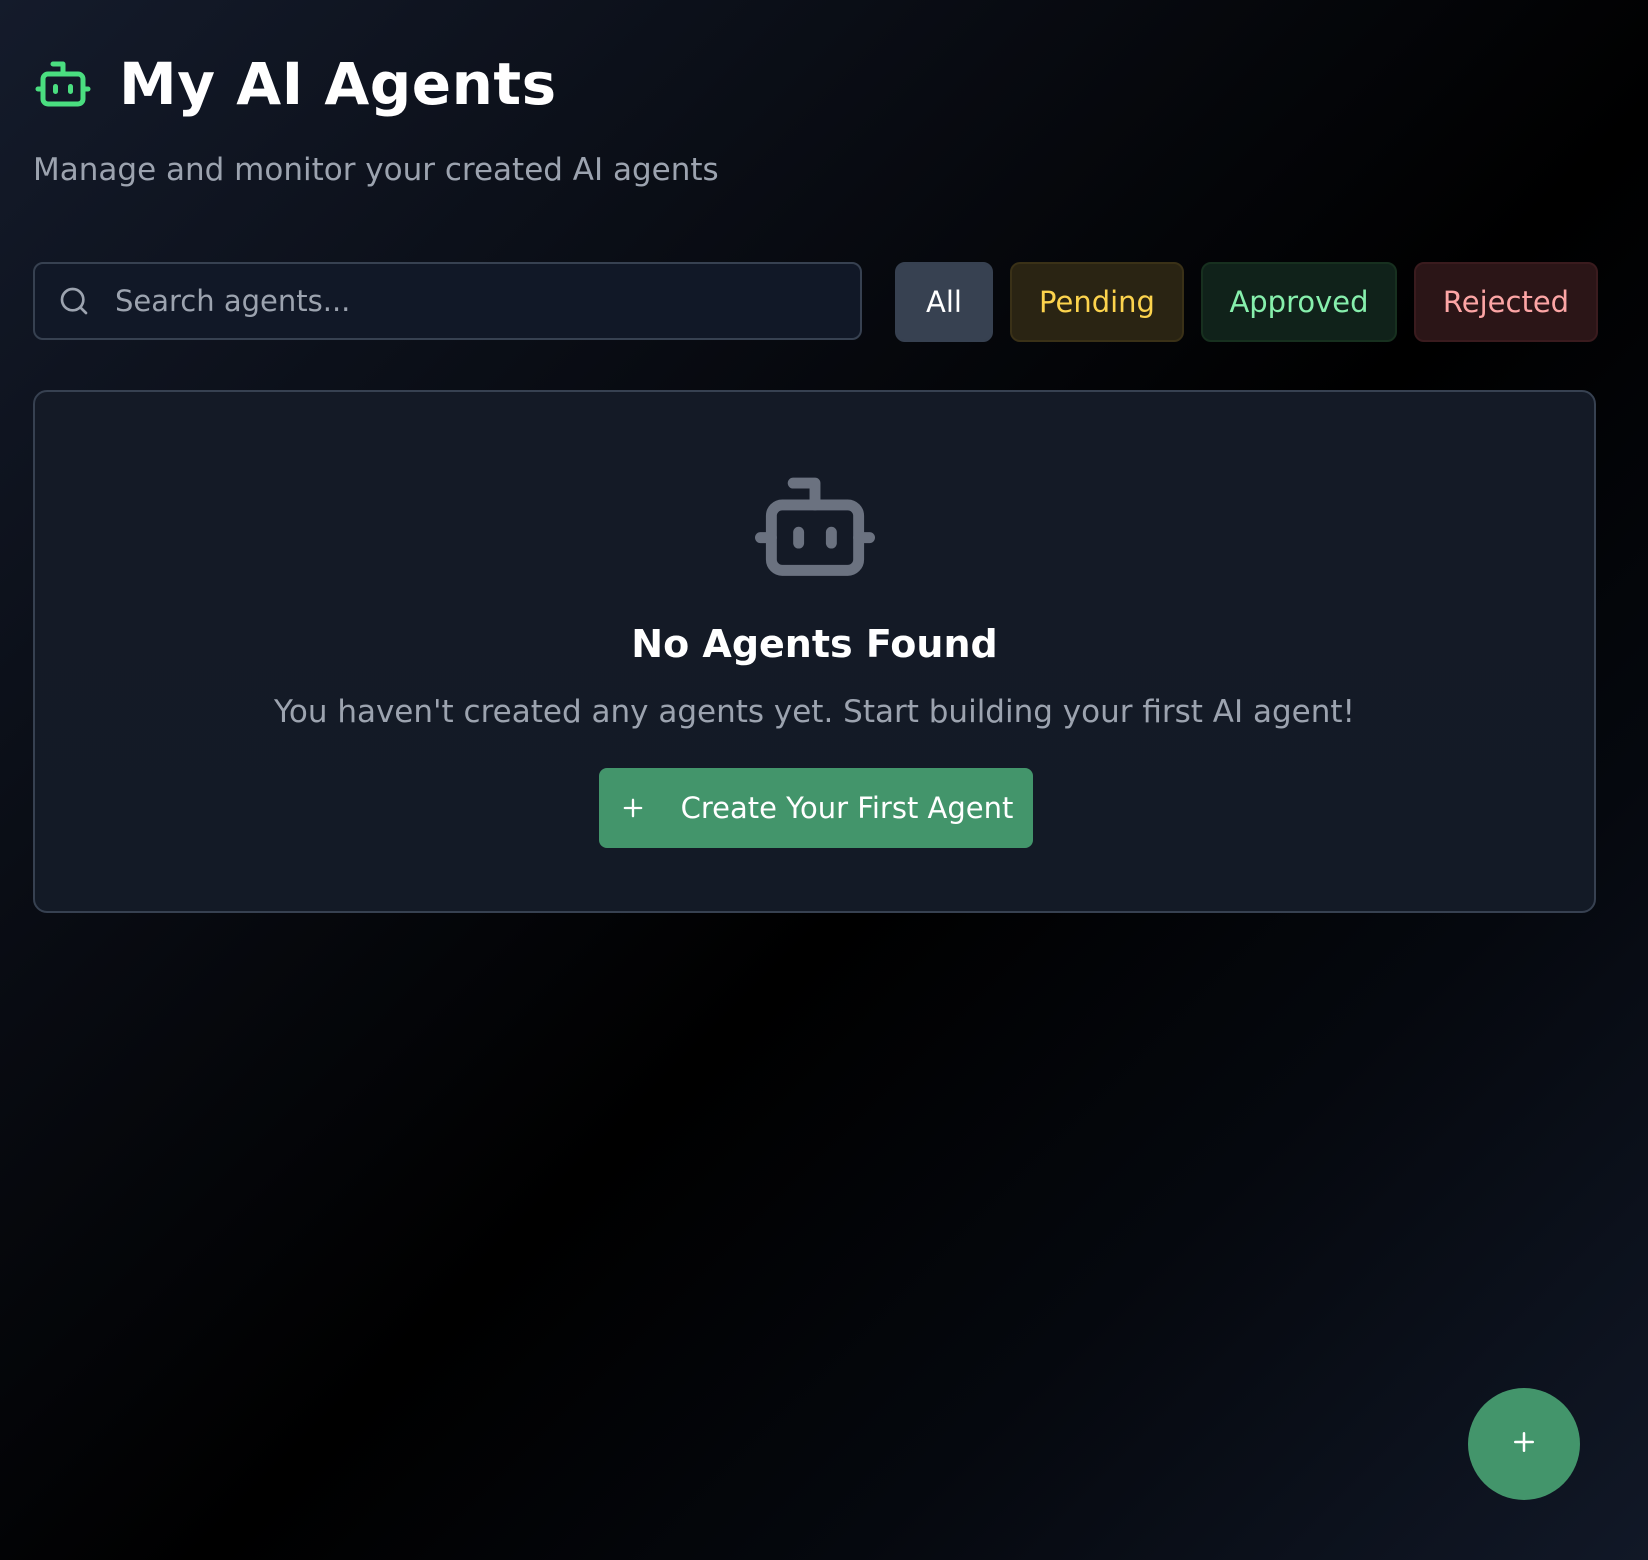 Image resolution: width=1648 pixels, height=1560 pixels. I want to click on page-title: My AI Agents, so click(338, 84).